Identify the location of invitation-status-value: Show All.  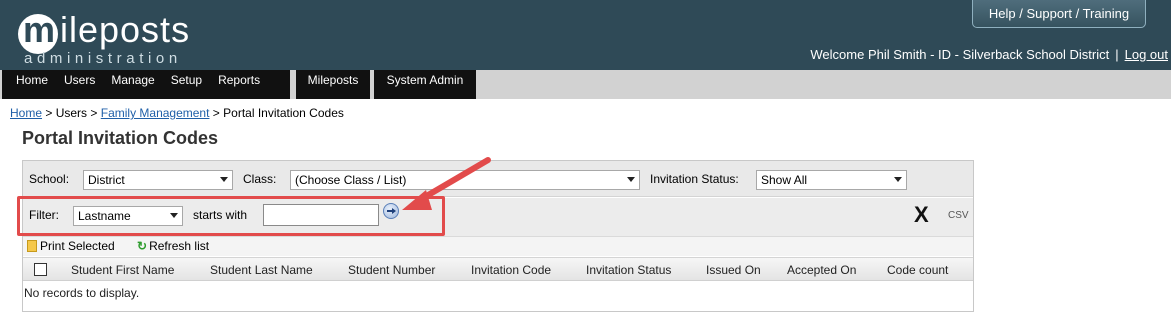
(784, 180).